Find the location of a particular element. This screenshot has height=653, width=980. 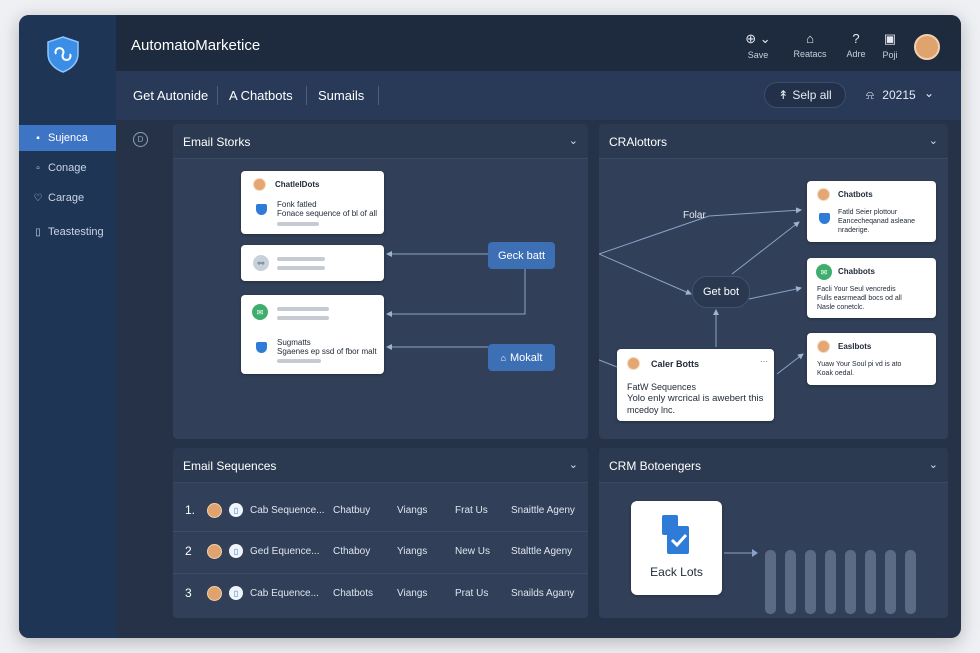

row-number: 2 is located at coordinates (188, 551).